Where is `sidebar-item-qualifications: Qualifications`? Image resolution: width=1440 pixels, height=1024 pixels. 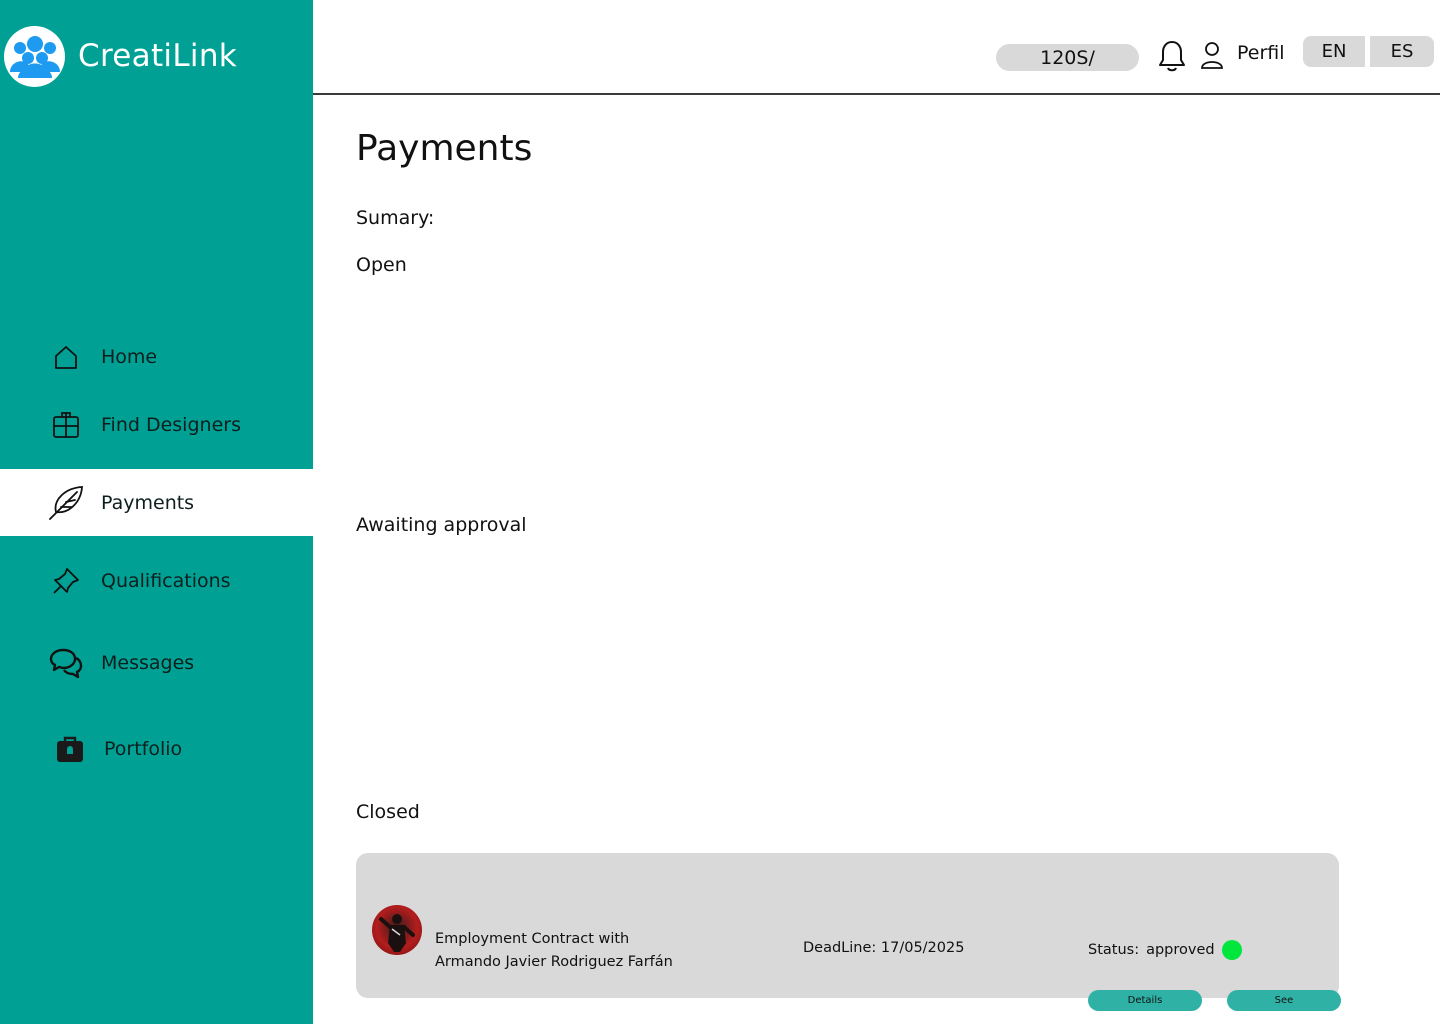 sidebar-item-qualifications: Qualifications is located at coordinates (156, 580).